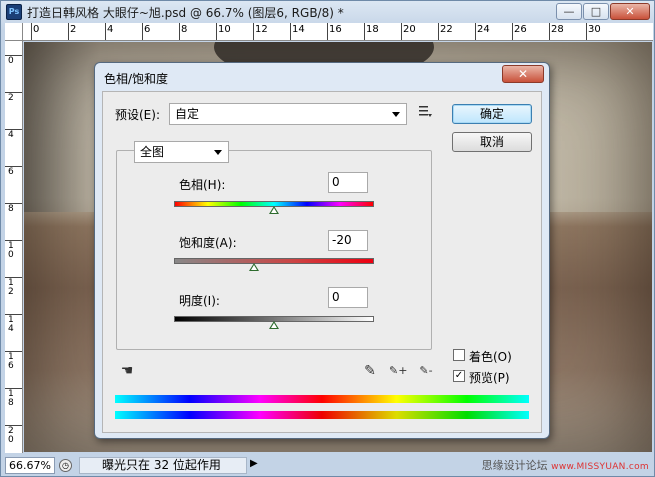  I want to click on saturation-slider-thumb, so click(254, 267).